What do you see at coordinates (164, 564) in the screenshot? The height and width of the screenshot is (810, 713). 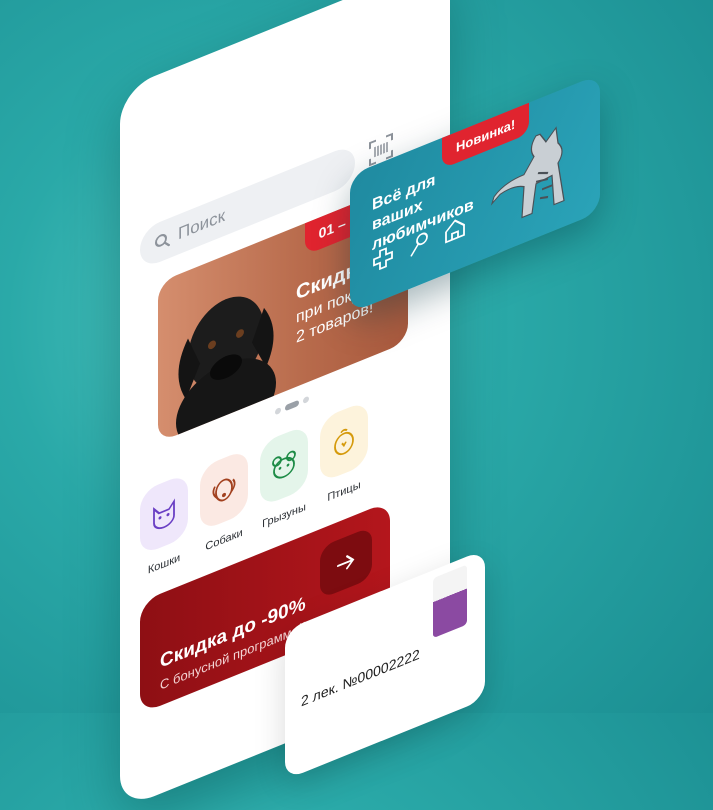 I see `category-label: Кошки` at bounding box center [164, 564].